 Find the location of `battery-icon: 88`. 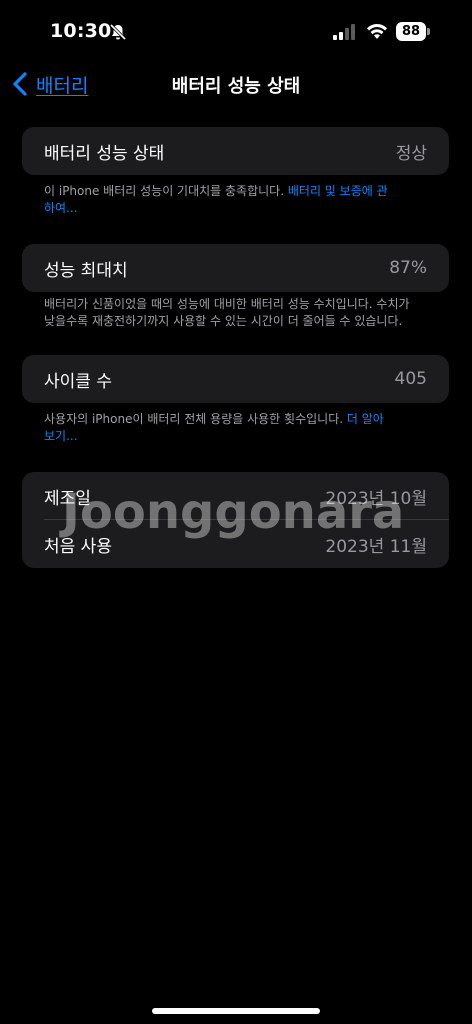

battery-icon: 88 is located at coordinates (414, 31).